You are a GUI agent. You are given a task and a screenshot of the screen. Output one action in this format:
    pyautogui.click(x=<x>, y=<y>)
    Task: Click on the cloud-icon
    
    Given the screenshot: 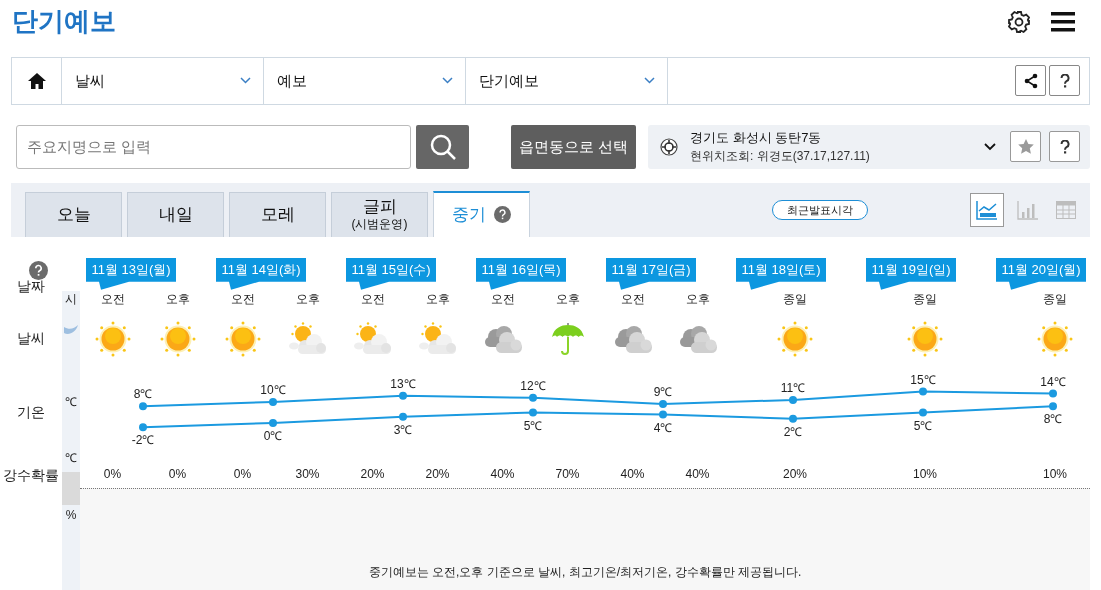 What is the action you would take?
    pyautogui.click(x=632, y=338)
    